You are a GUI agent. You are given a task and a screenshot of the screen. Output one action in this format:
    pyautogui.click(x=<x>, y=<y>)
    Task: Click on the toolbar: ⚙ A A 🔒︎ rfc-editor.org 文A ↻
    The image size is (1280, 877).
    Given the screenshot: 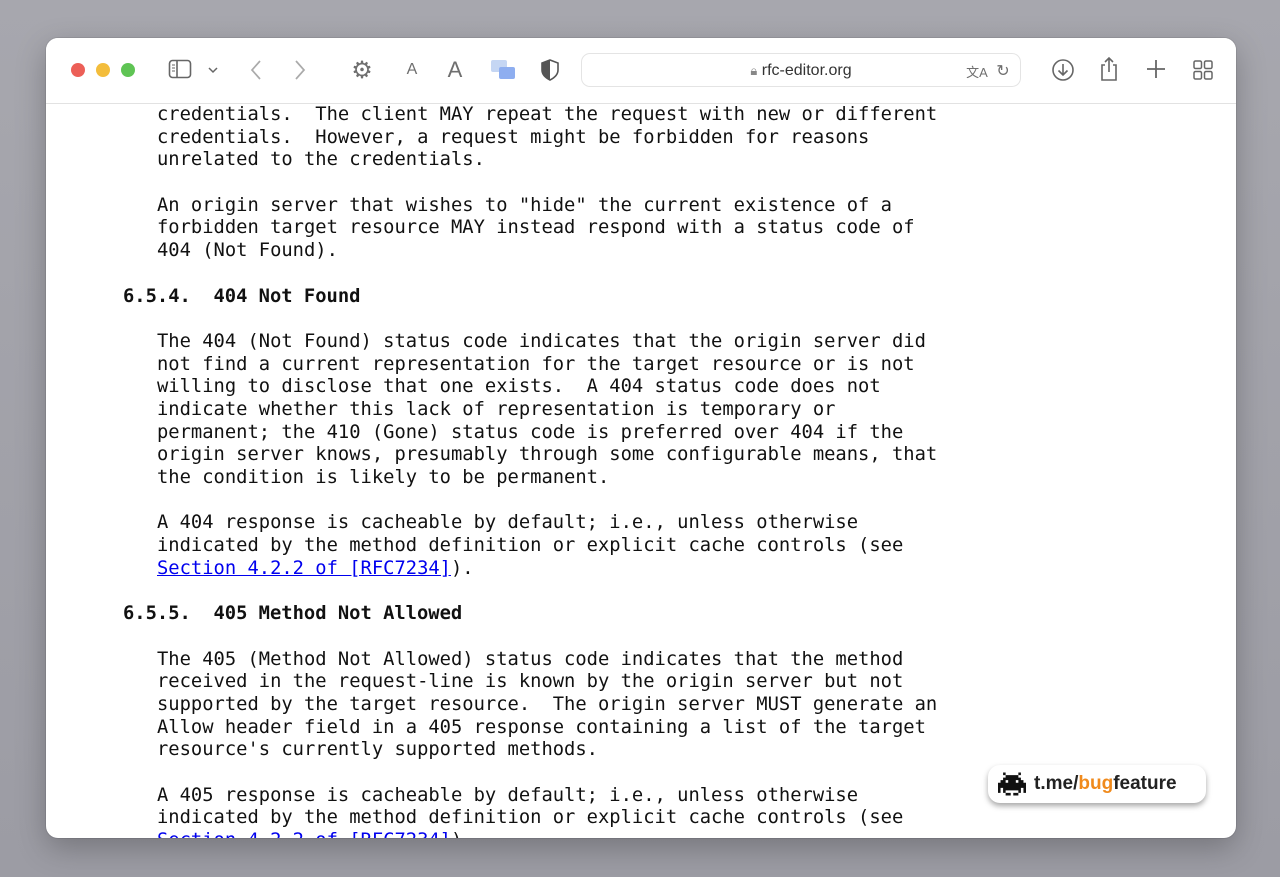 What is the action you would take?
    pyautogui.click(x=641, y=71)
    